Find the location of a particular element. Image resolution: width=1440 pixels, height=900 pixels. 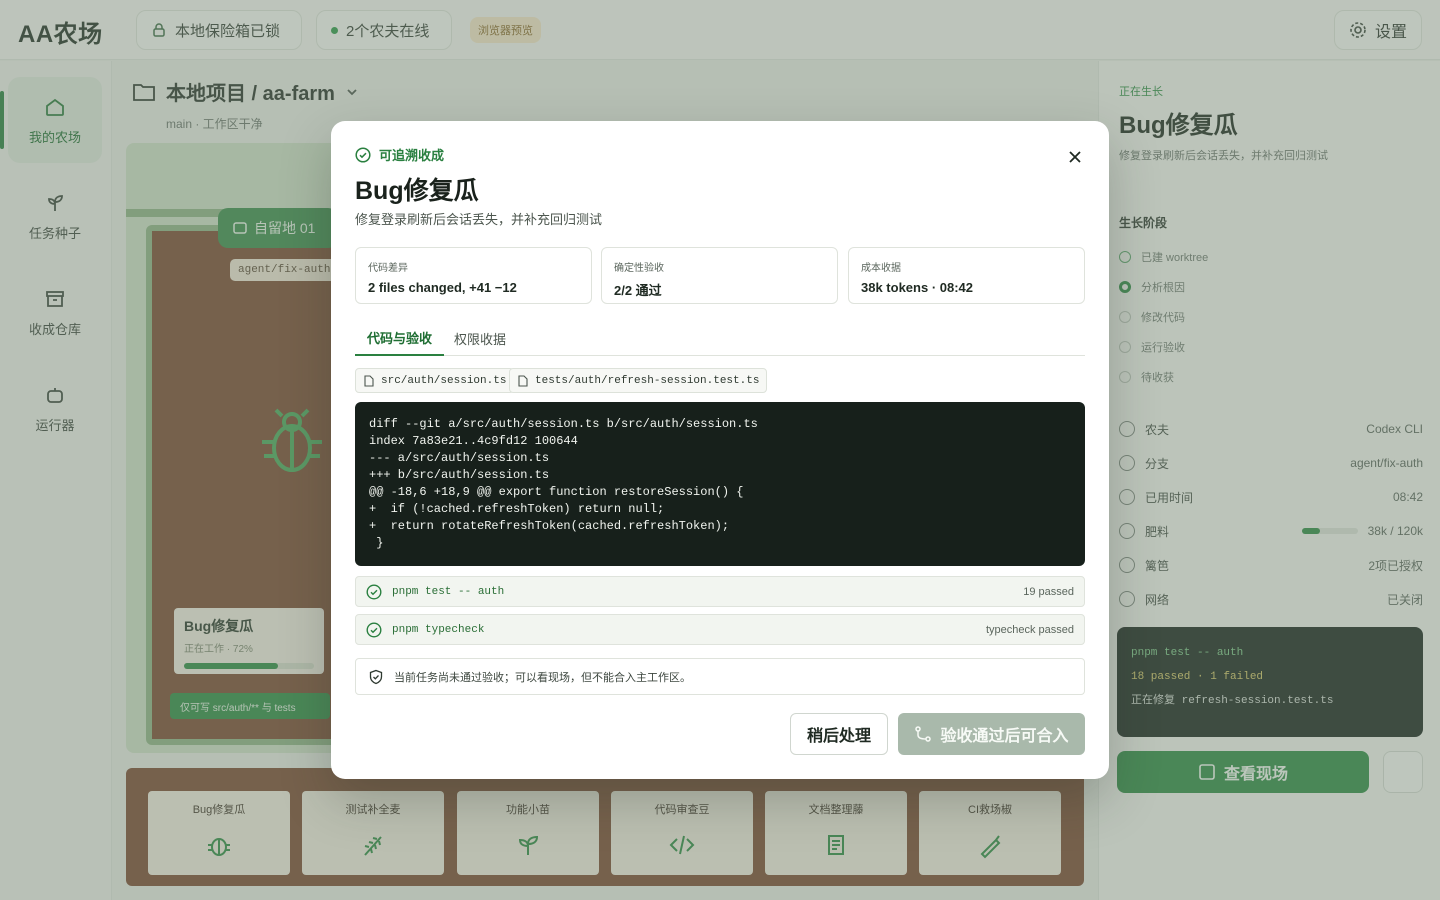

check-row: pnpm test -- auth 19 passed is located at coordinates (720, 591).